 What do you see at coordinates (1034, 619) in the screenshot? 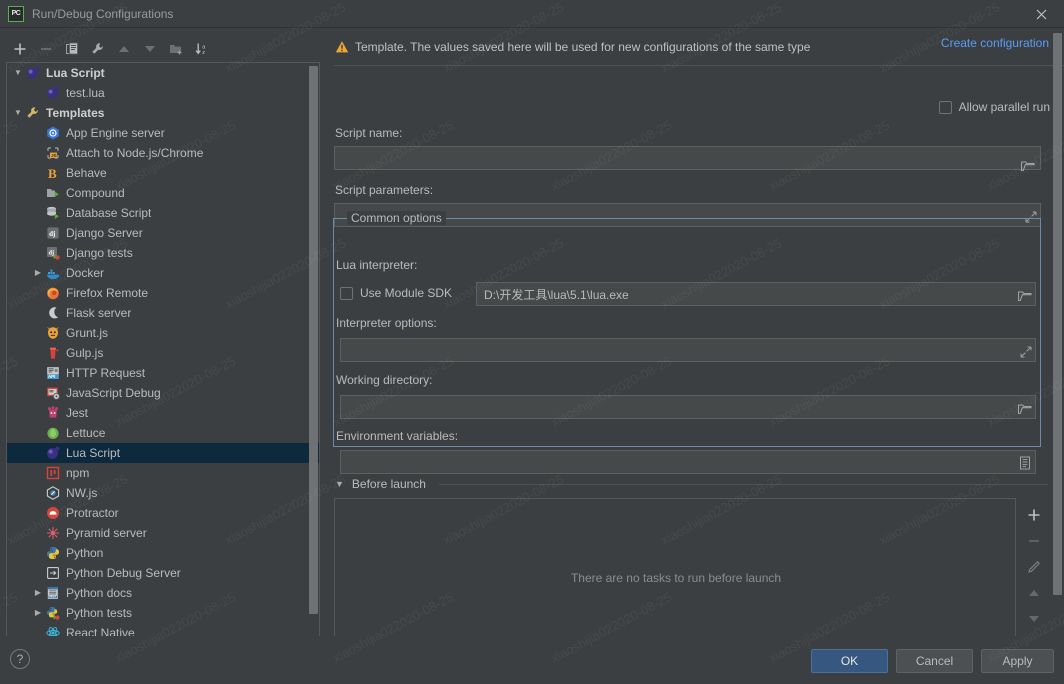
I see `move-task-down-button` at bounding box center [1034, 619].